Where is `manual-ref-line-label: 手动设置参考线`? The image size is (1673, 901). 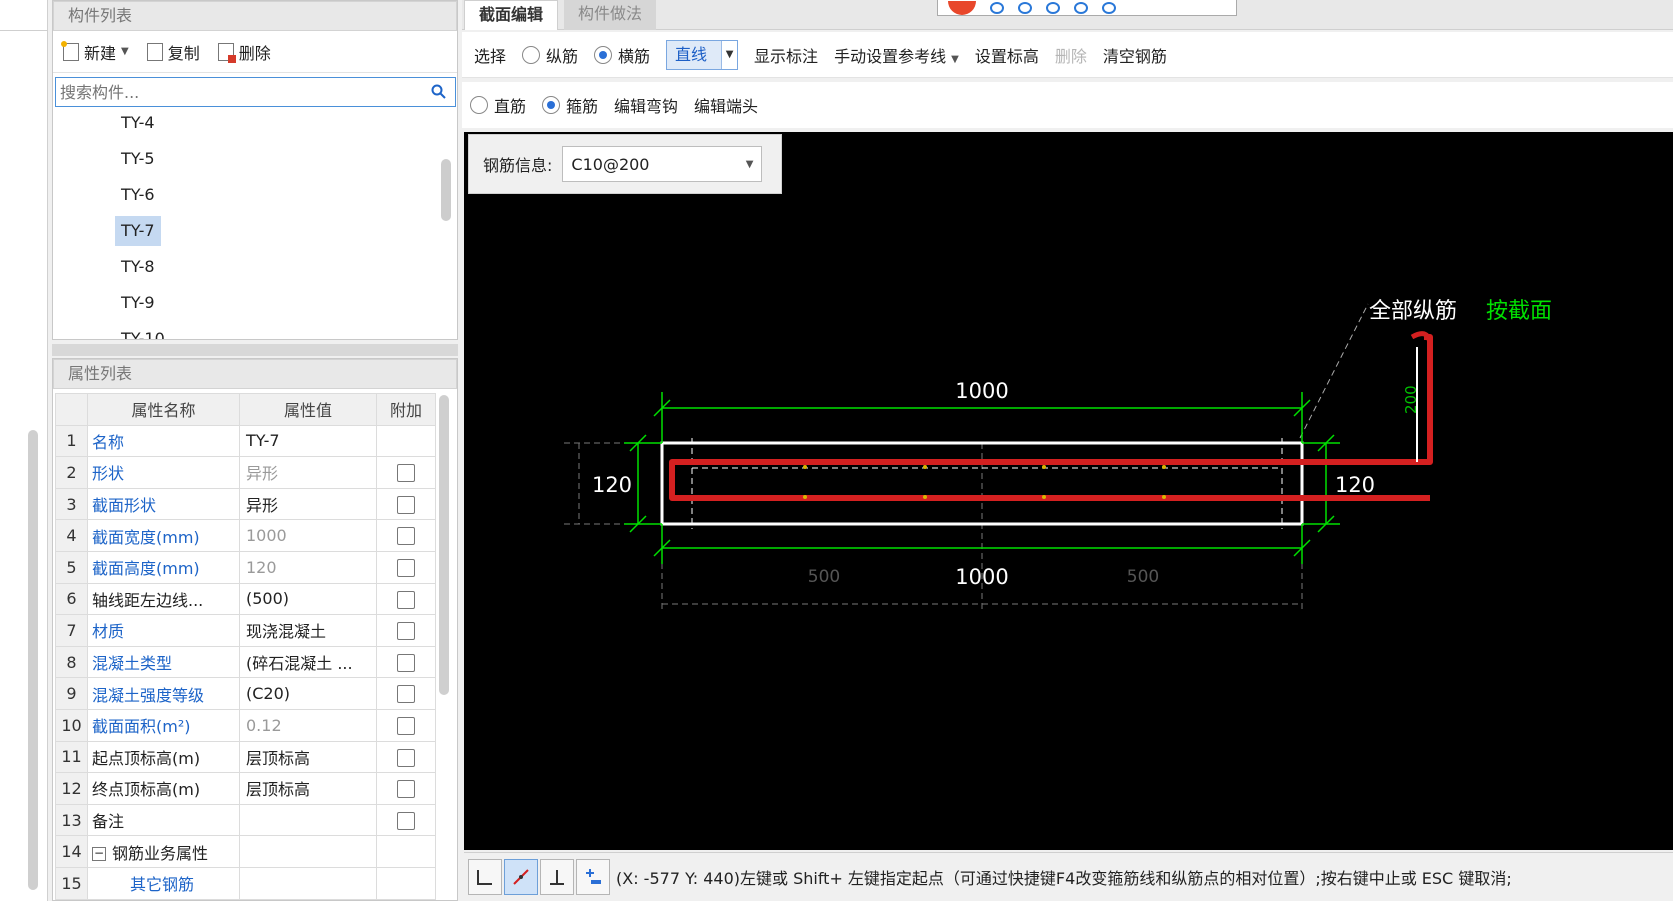 manual-ref-line-label: 手动设置参考线 is located at coordinates (890, 56).